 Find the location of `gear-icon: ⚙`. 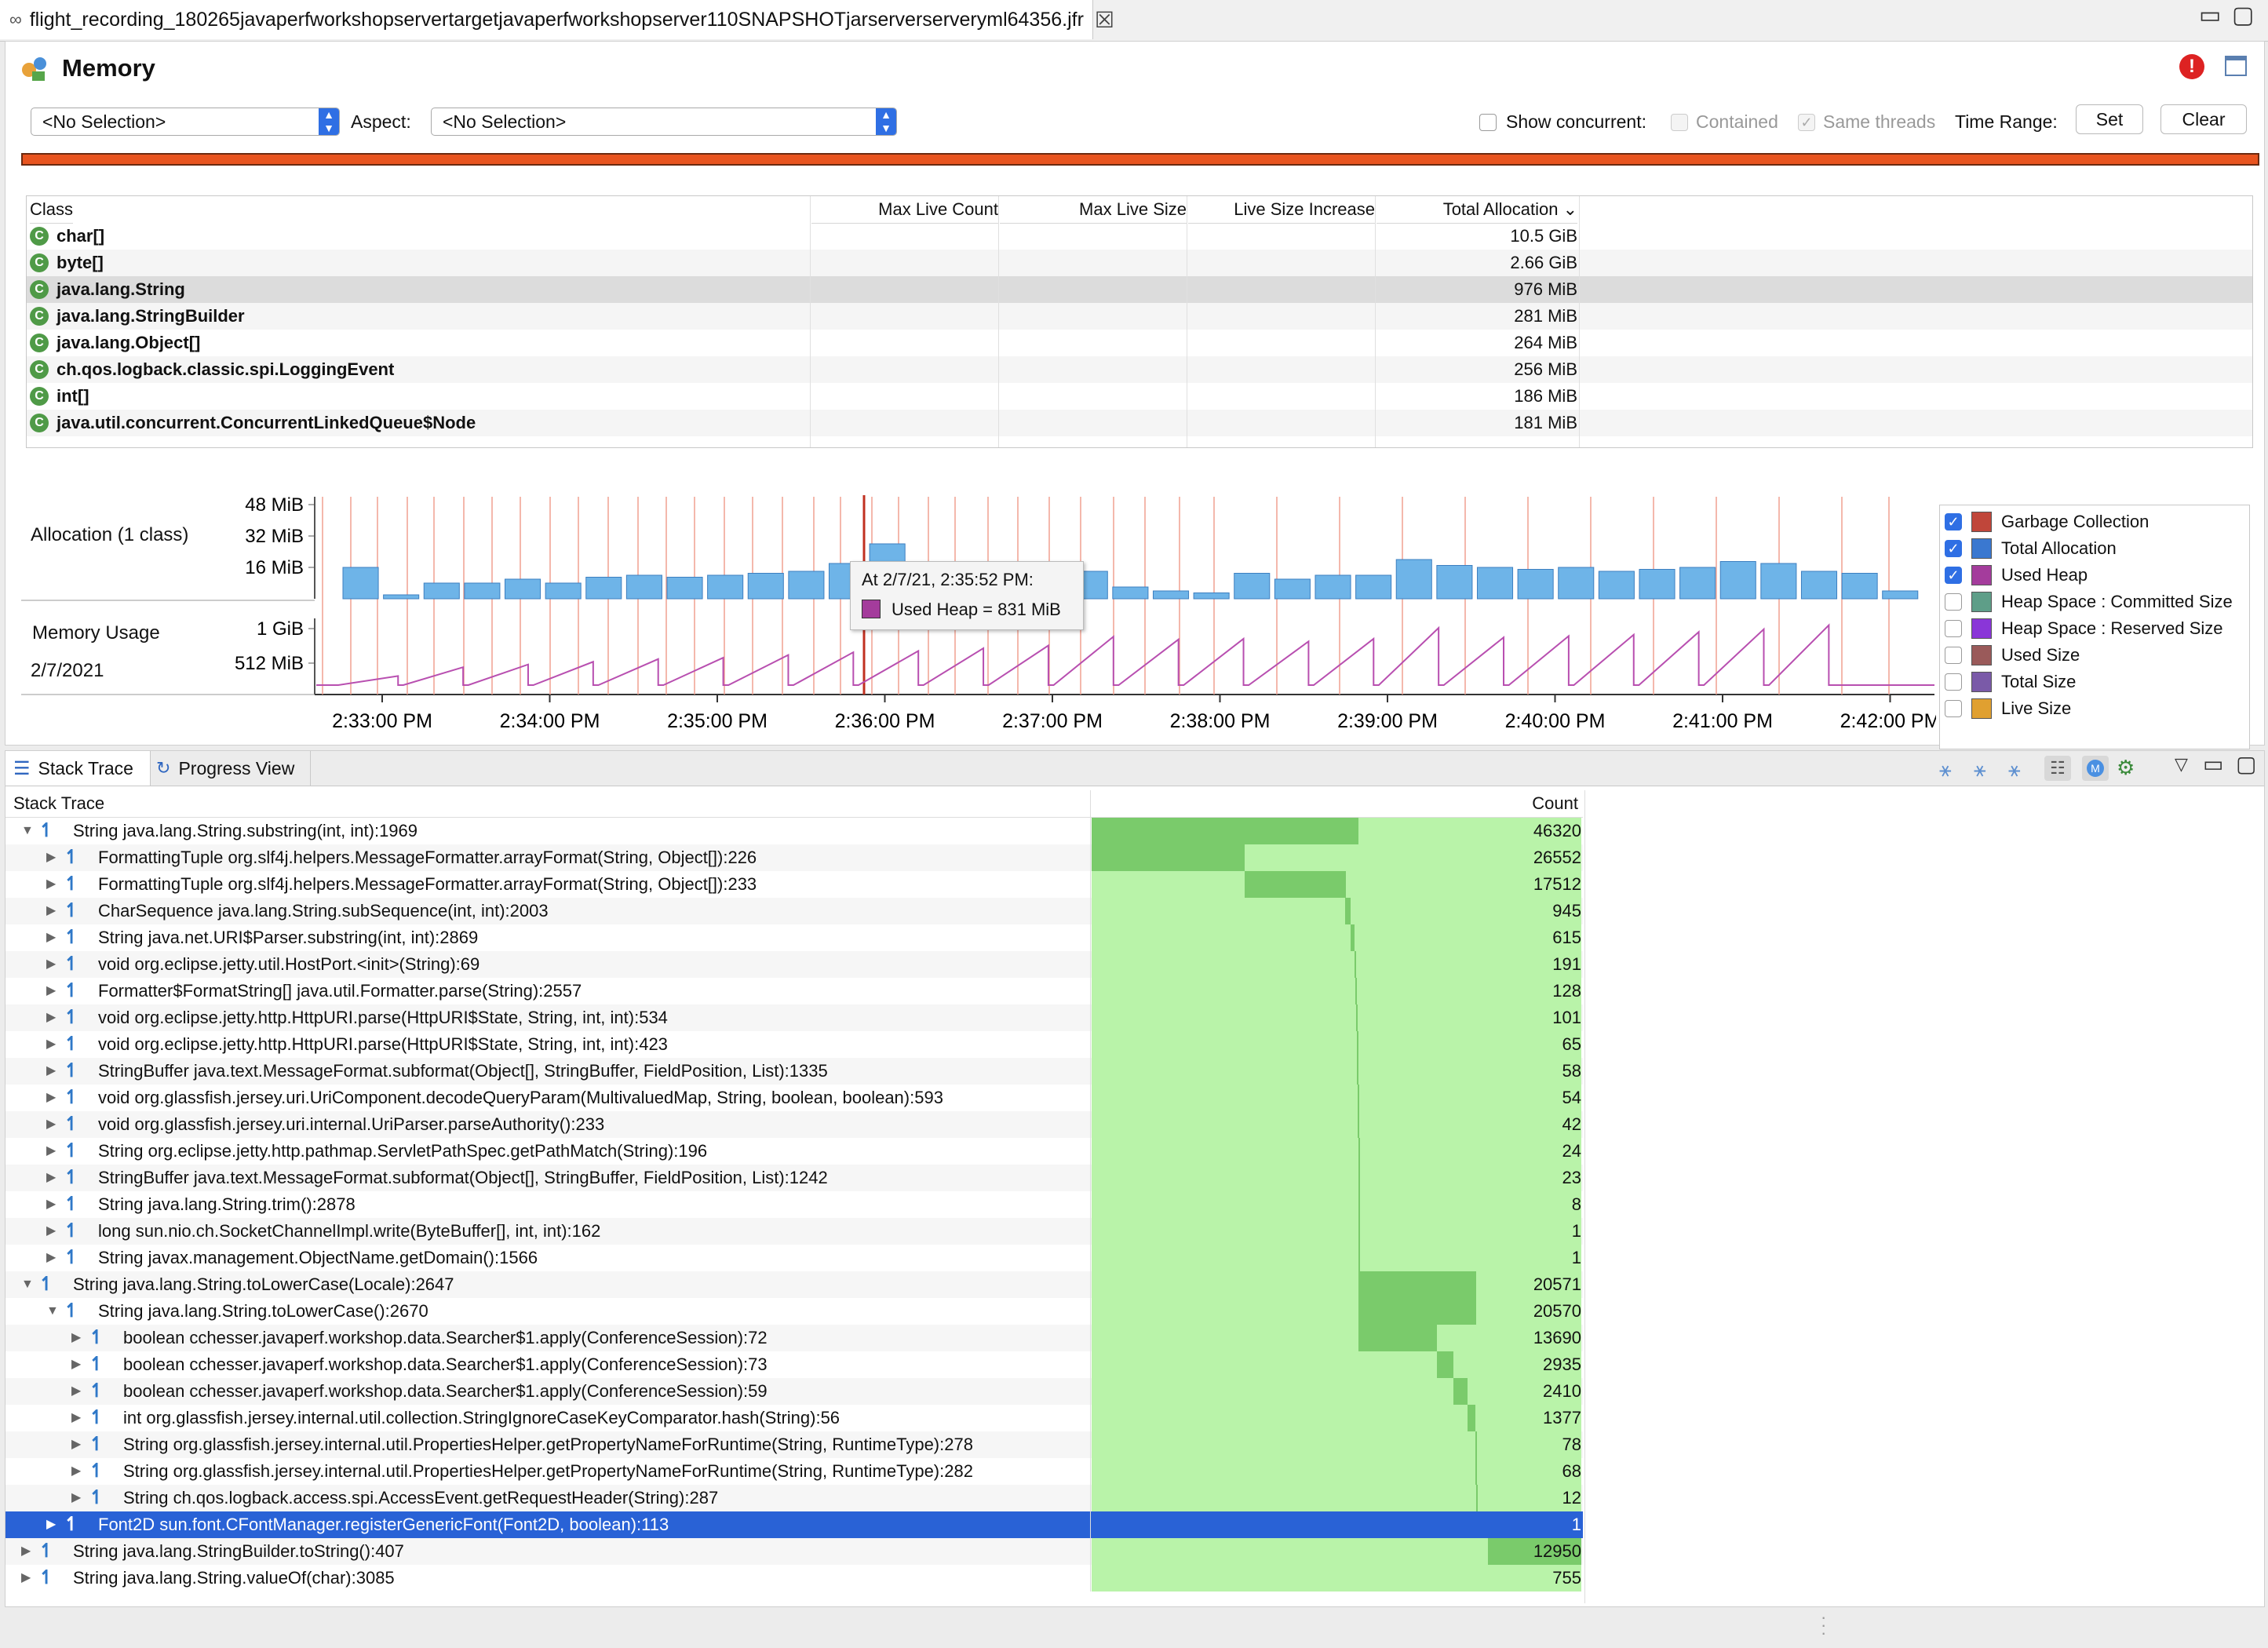

gear-icon: ⚙ is located at coordinates (2126, 768).